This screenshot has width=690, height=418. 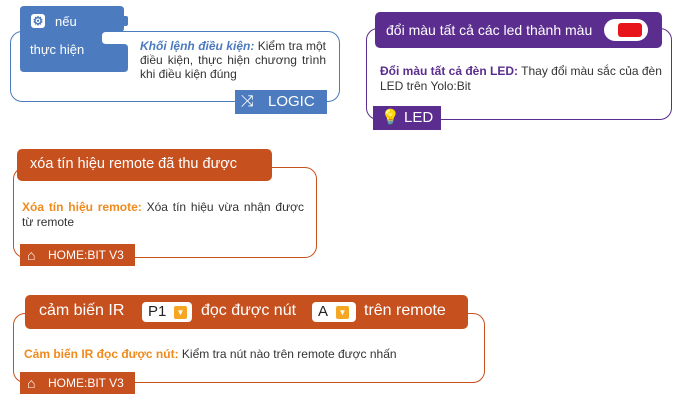 I want to click on clear-remote-description-title: Xóa tín hiệu remote:, so click(x=82, y=207).